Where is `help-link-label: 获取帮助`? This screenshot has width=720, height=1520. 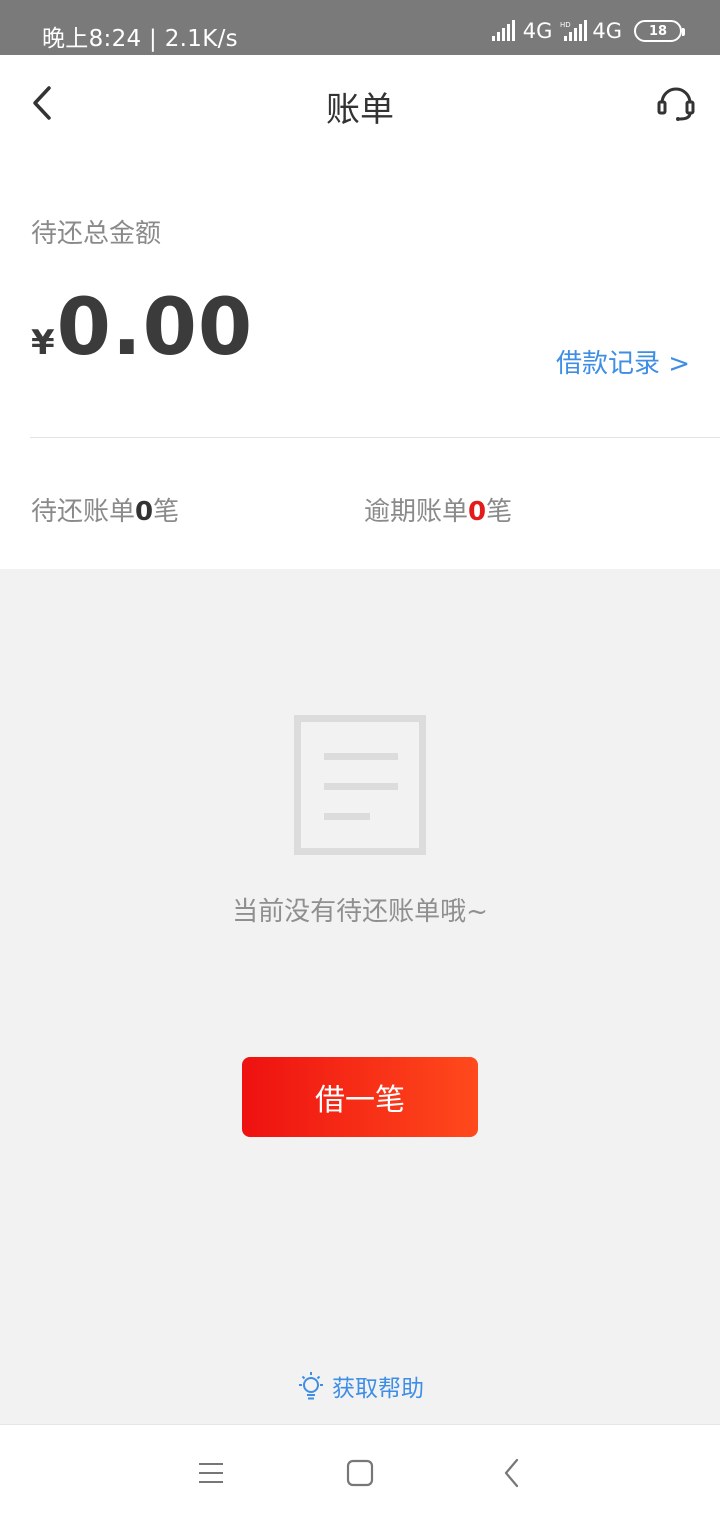
help-link-label: 获取帮助 is located at coordinates (378, 1389).